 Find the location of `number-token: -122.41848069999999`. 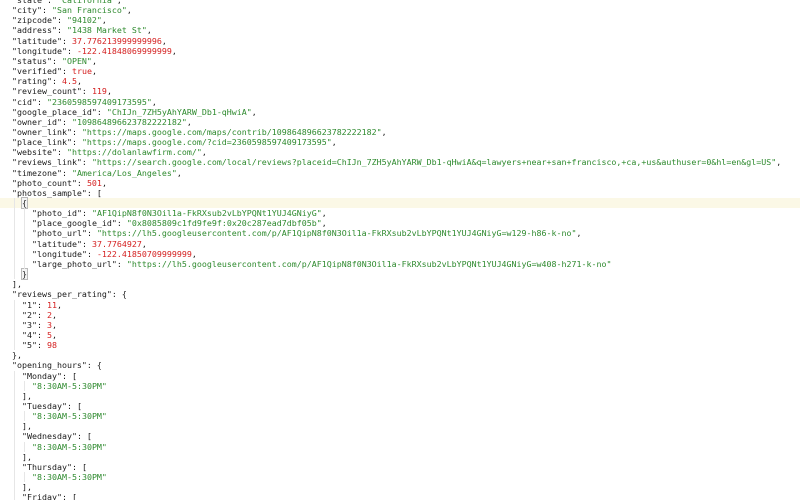

number-token: -122.41848069999999 is located at coordinates (124, 50).